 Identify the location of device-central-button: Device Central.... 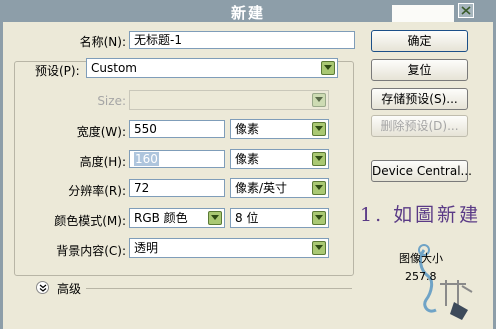
(421, 171).